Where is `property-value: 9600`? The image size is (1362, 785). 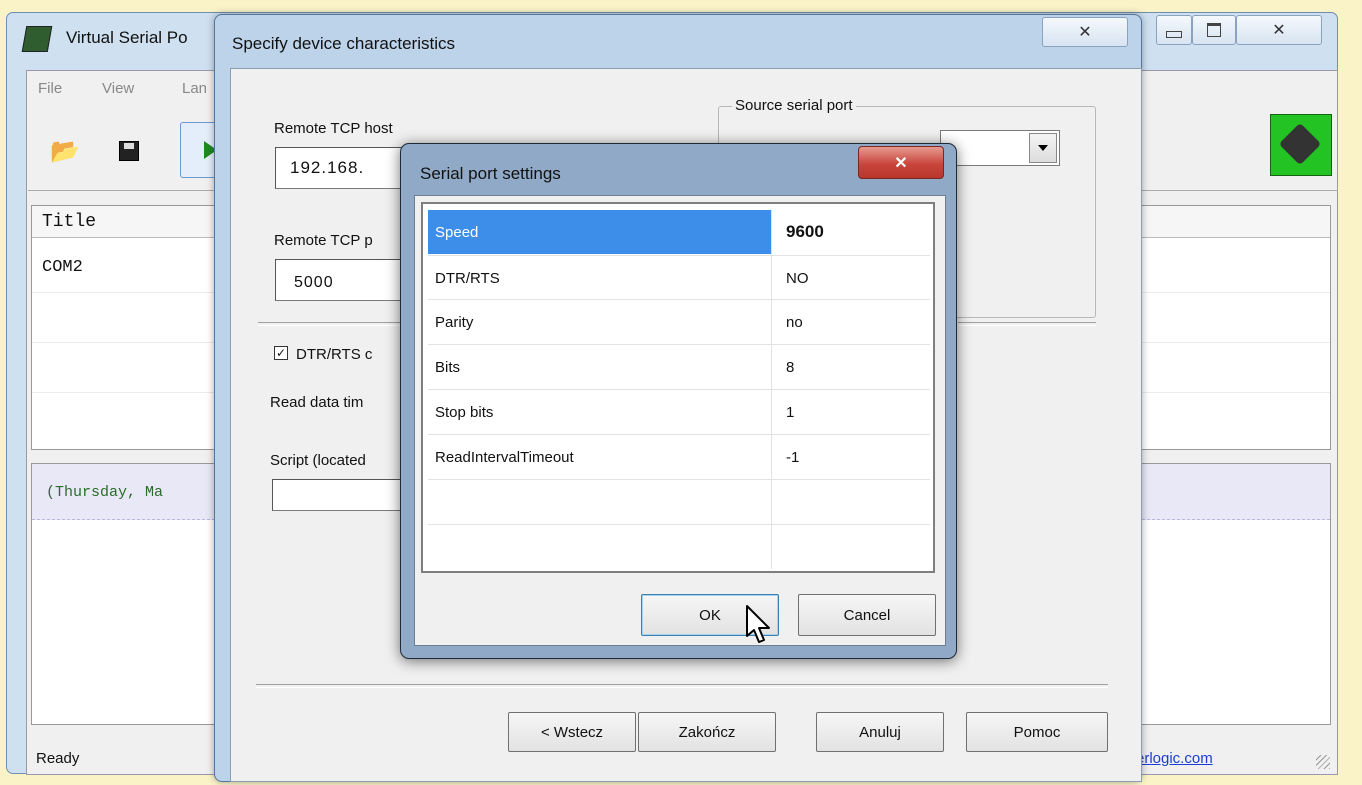 property-value: 9600 is located at coordinates (851, 232).